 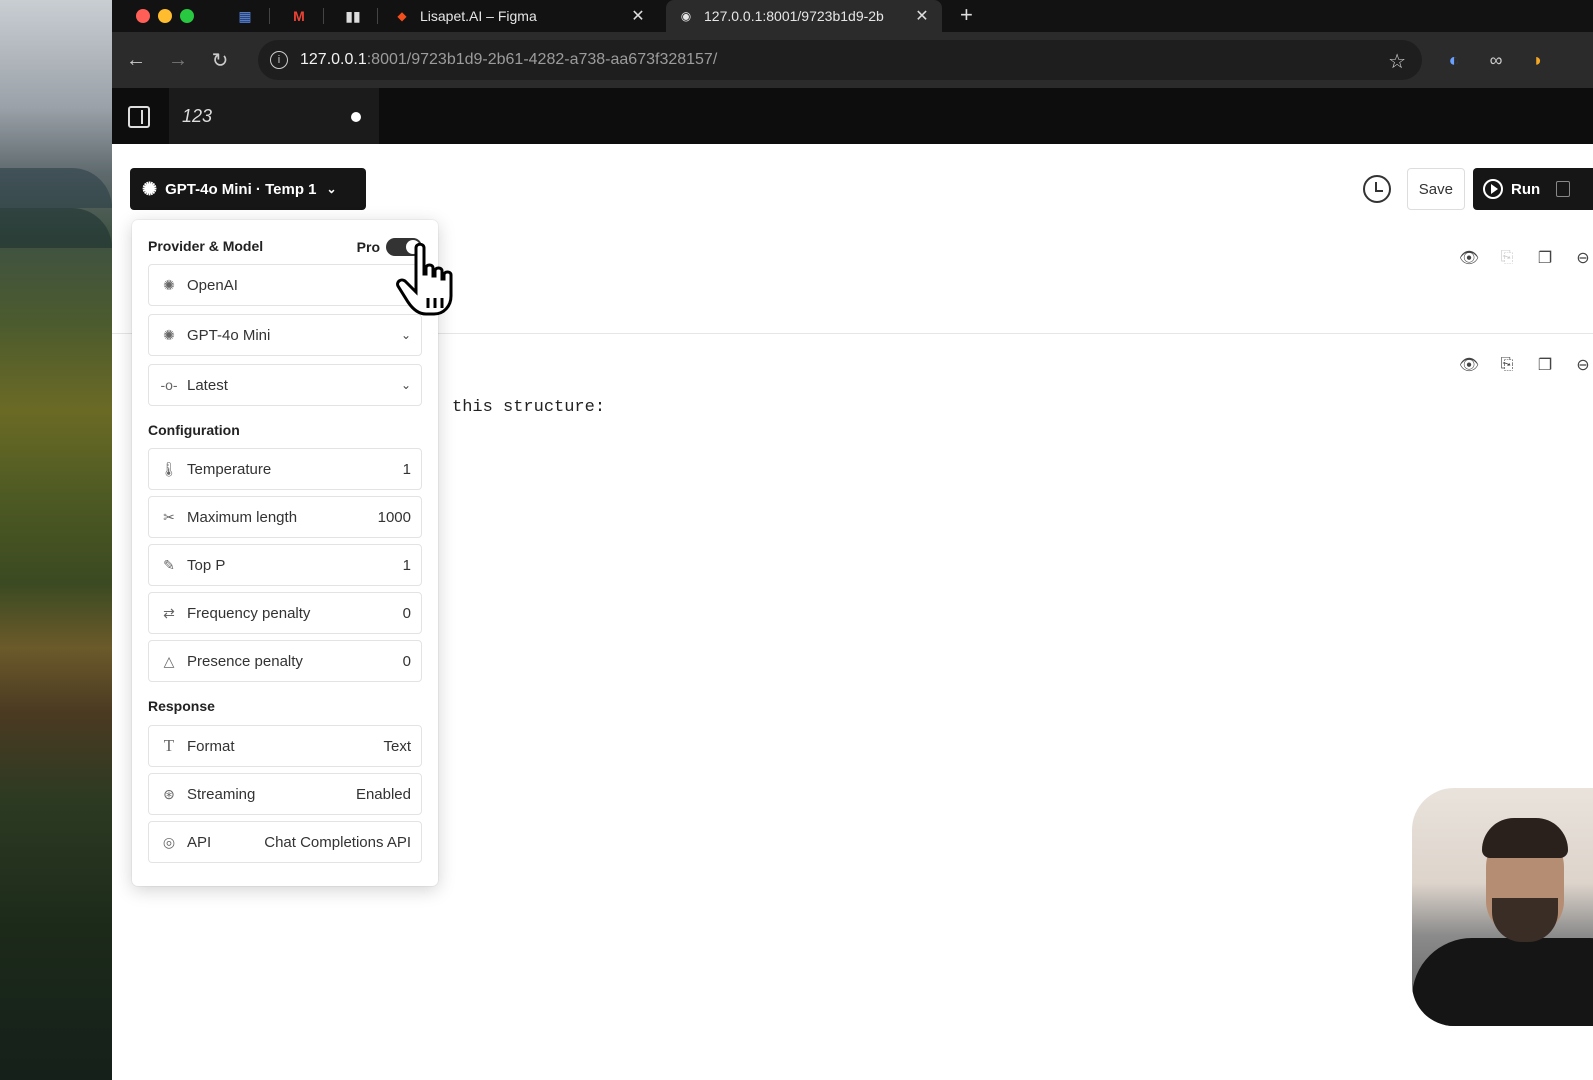 I want to click on play-icon, so click(x=1493, y=189).